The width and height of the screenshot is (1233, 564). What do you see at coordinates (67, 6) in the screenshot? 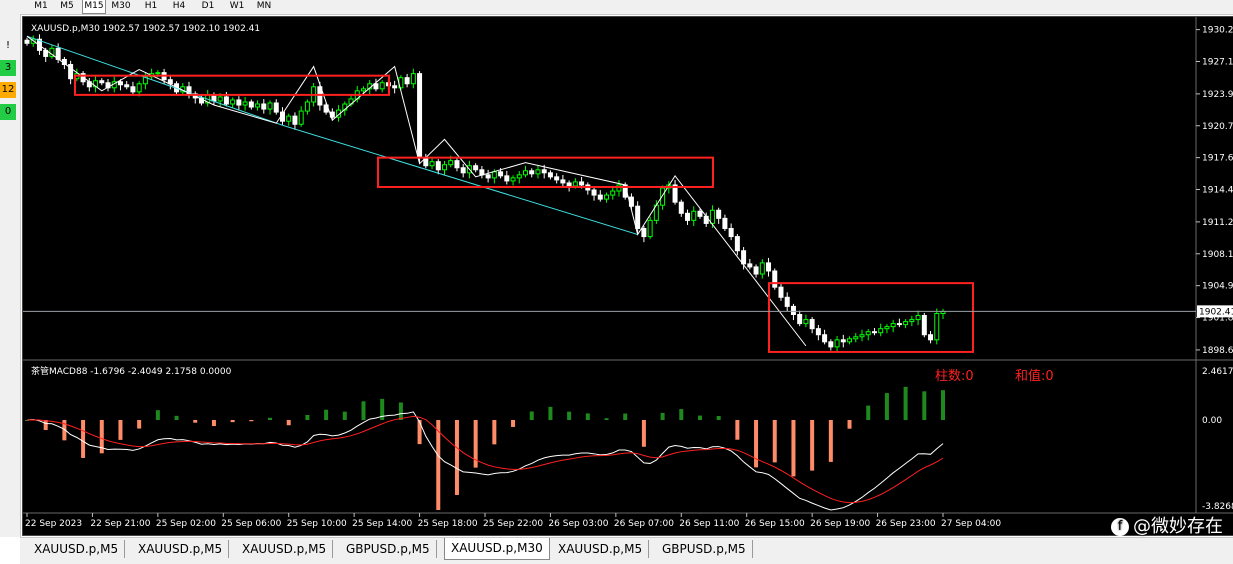
I see `timeframe-button-m5: M5` at bounding box center [67, 6].